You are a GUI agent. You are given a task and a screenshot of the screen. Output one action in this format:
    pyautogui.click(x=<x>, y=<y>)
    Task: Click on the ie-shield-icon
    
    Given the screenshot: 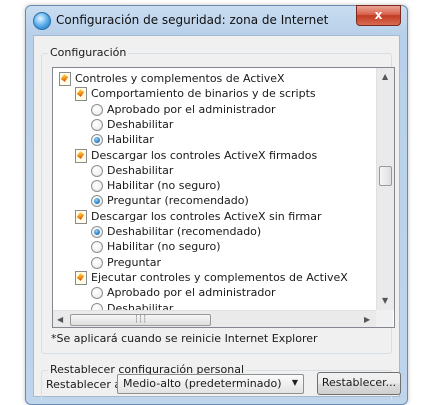 What is the action you would take?
    pyautogui.click(x=42, y=21)
    